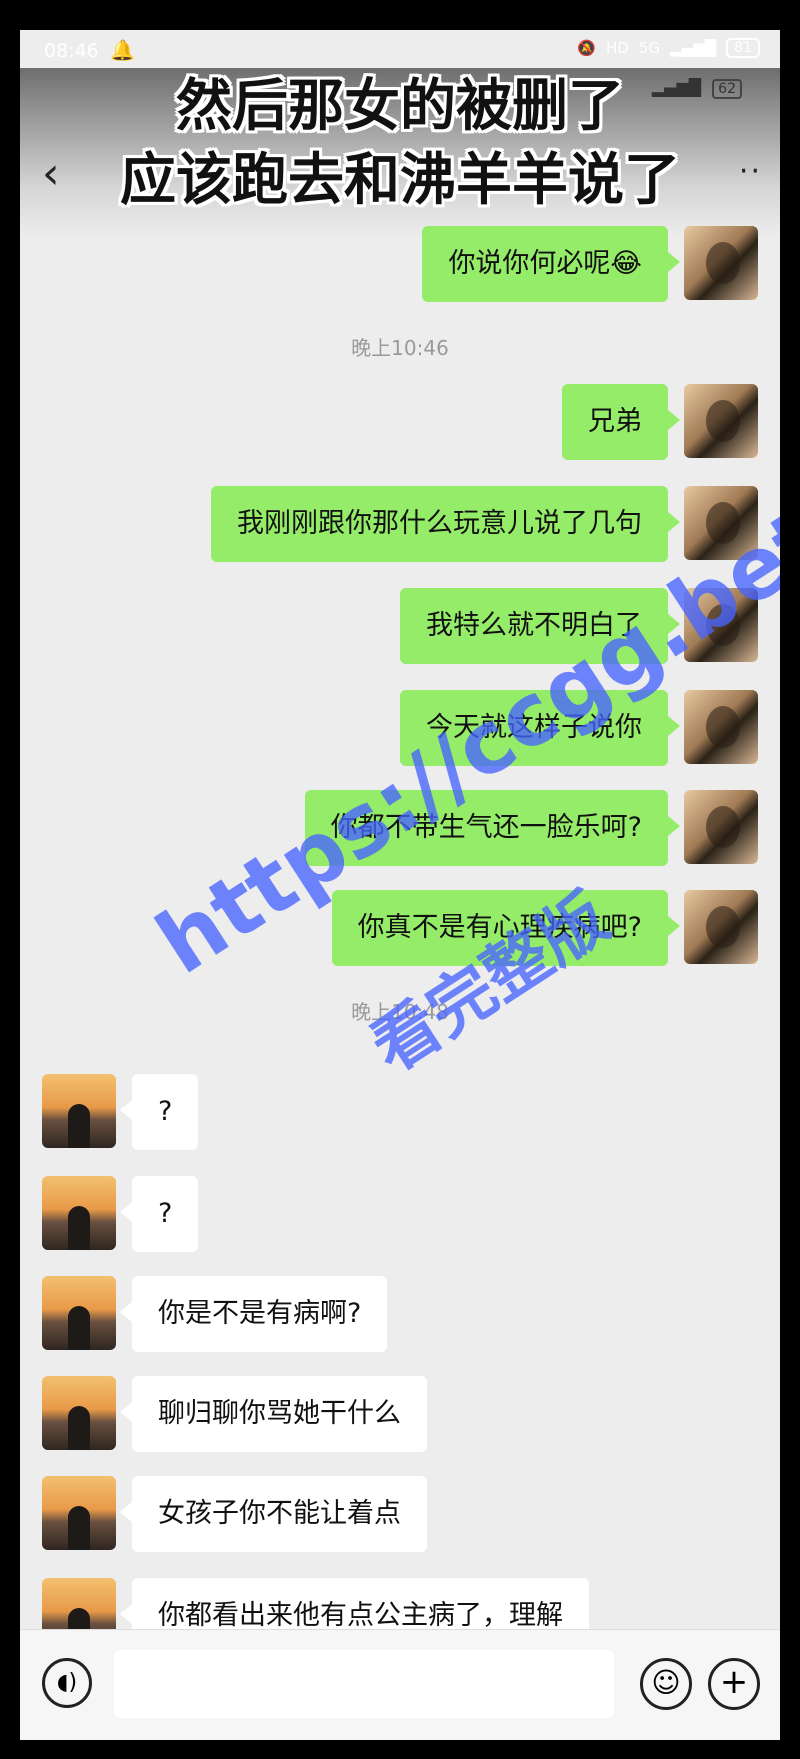 The image size is (800, 1759). I want to click on input-bar: ◖) ☺ +, so click(400, 1684).